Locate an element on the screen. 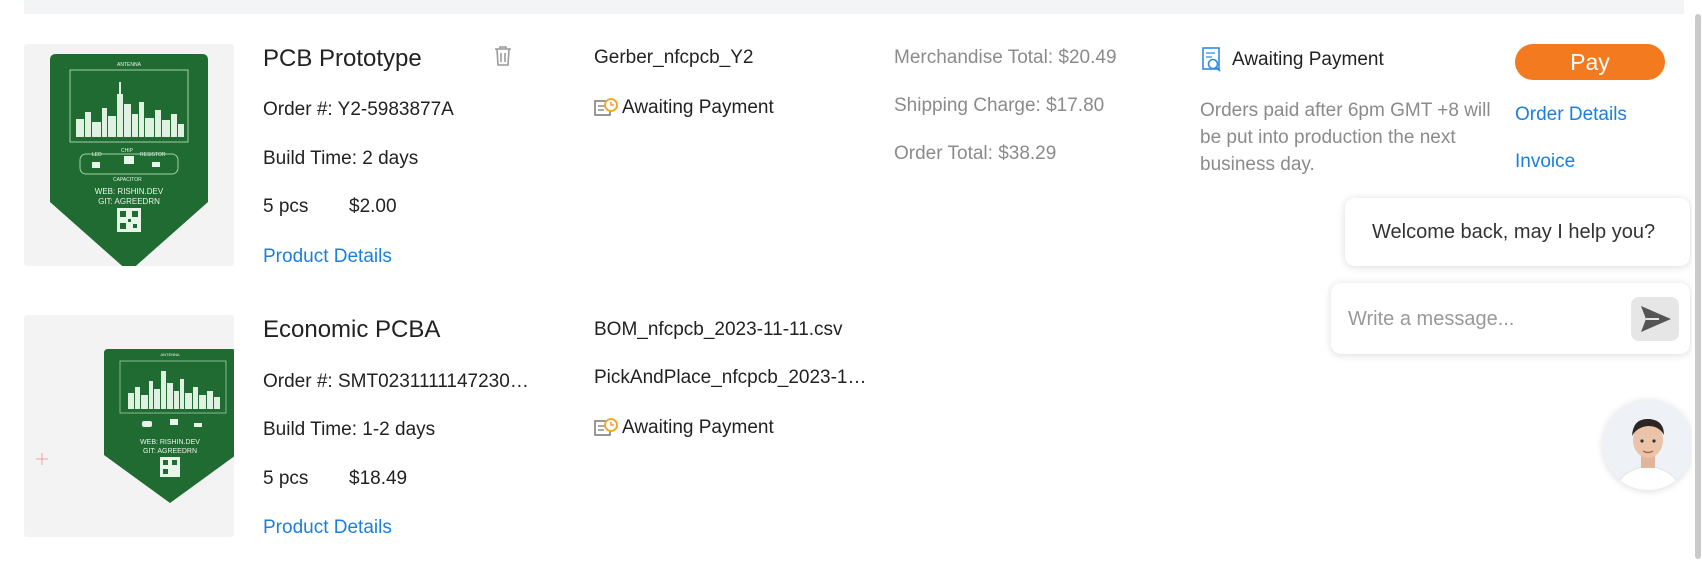  board-silk-git-2: GIT: AGREEDRN is located at coordinates (170, 451).